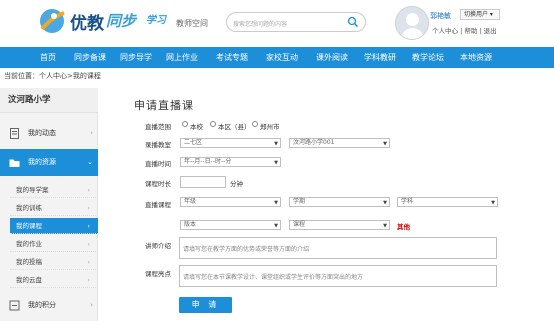  What do you see at coordinates (412, 19) in the screenshot?
I see `avatar-head` at bounding box center [412, 19].